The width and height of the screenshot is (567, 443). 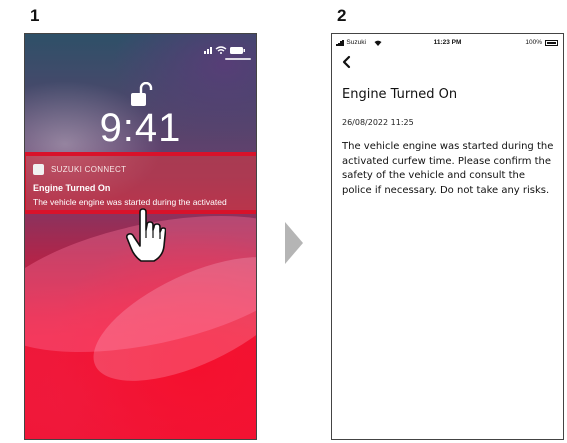 I want to click on battery-percent: 100%, so click(x=533, y=42).